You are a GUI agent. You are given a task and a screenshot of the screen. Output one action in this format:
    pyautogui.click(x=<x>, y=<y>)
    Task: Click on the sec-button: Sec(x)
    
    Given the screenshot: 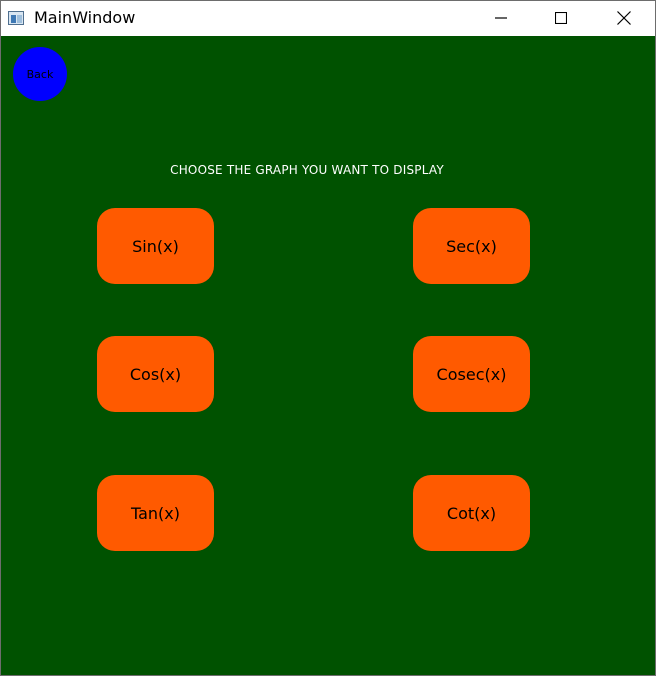 What is the action you would take?
    pyautogui.click(x=471, y=246)
    